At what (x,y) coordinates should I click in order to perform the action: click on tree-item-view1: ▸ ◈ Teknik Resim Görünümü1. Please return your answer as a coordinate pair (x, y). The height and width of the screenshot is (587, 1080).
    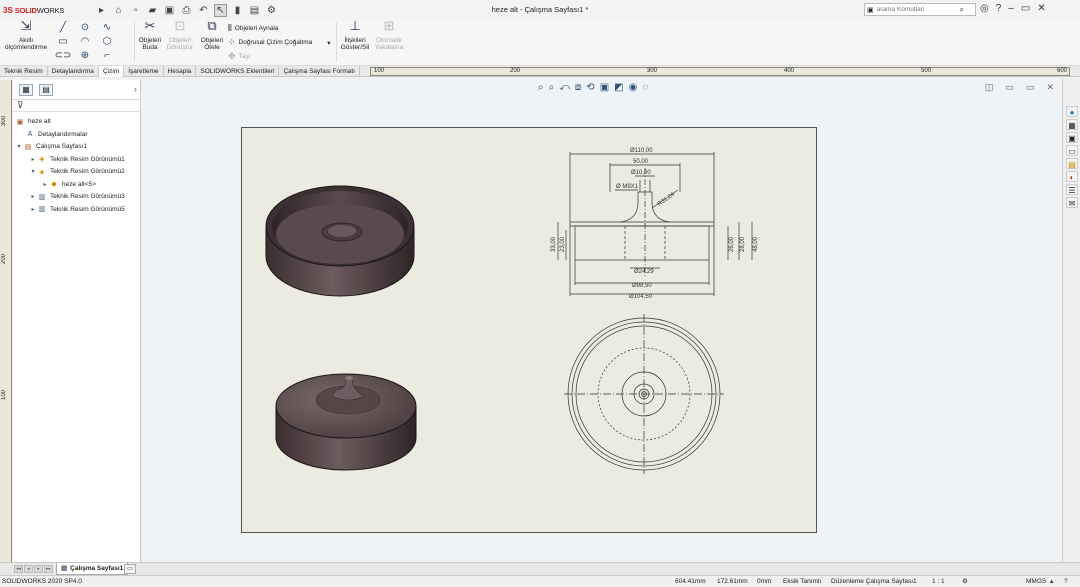
    Looking at the image, I should click on (76, 160).